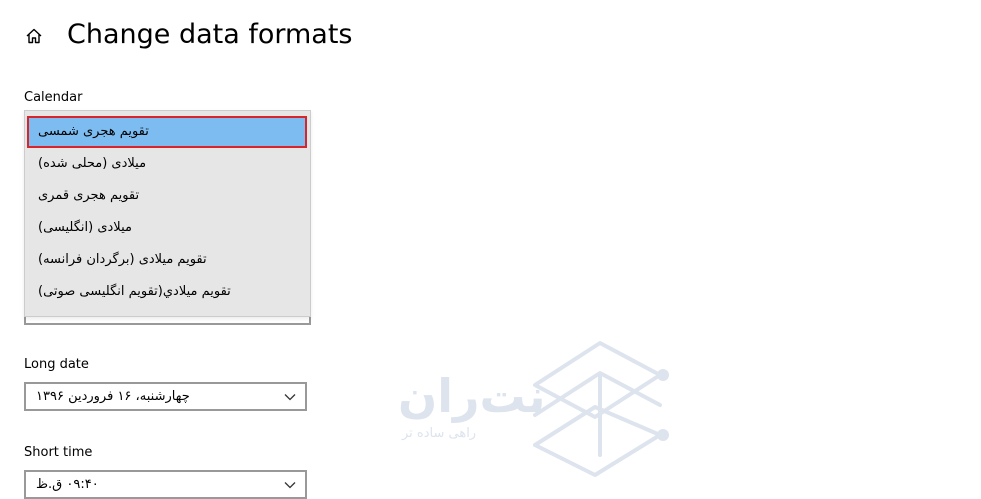 The width and height of the screenshot is (981, 499). I want to click on calendar-option-hijri-shamsi: تقویم هجری شمسی, so click(167, 132).